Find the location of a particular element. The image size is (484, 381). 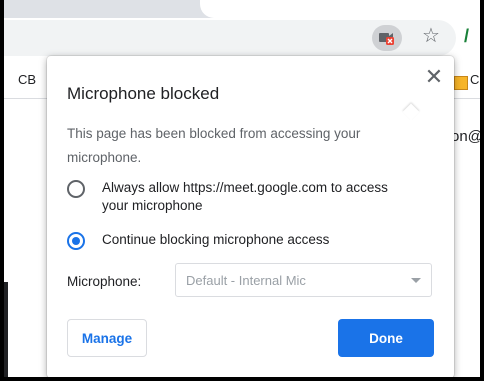

camera-blocked-icon is located at coordinates (387, 38).